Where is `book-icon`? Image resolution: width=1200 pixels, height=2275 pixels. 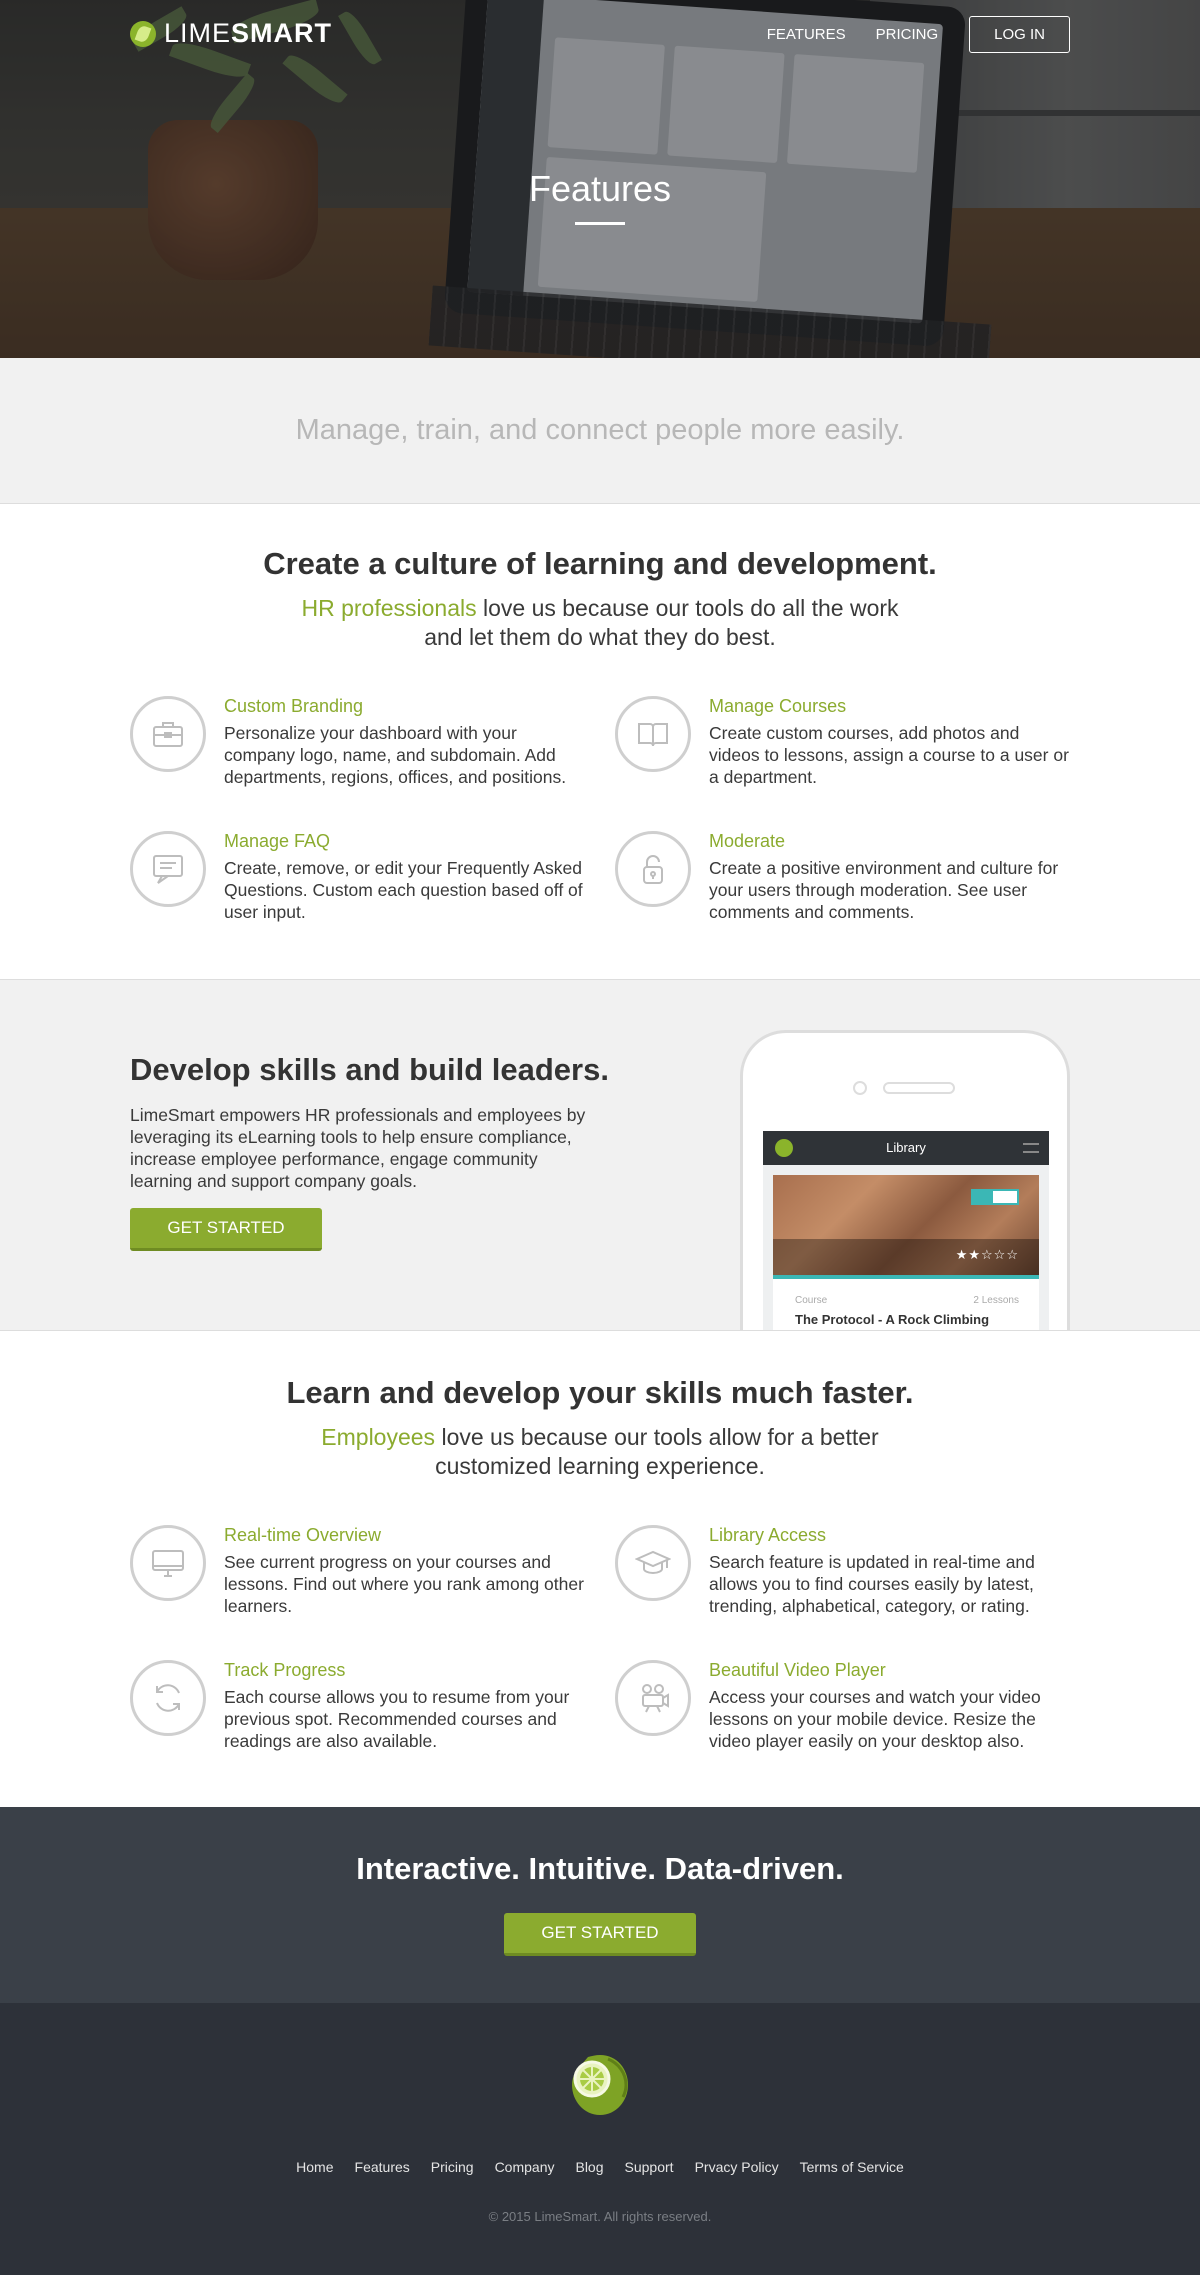 book-icon is located at coordinates (653, 734).